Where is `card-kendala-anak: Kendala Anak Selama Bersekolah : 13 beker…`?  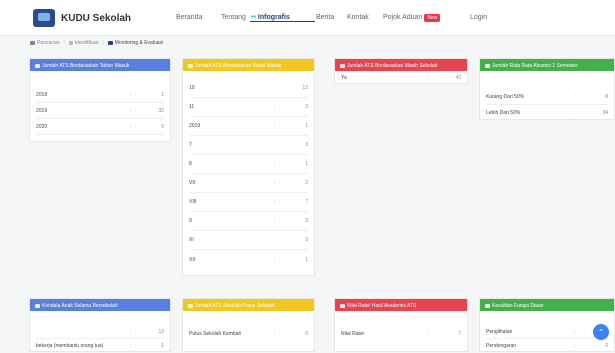 card-kendala-anak: Kendala Anak Selama Bersekolah : 13 beker… is located at coordinates (100, 325).